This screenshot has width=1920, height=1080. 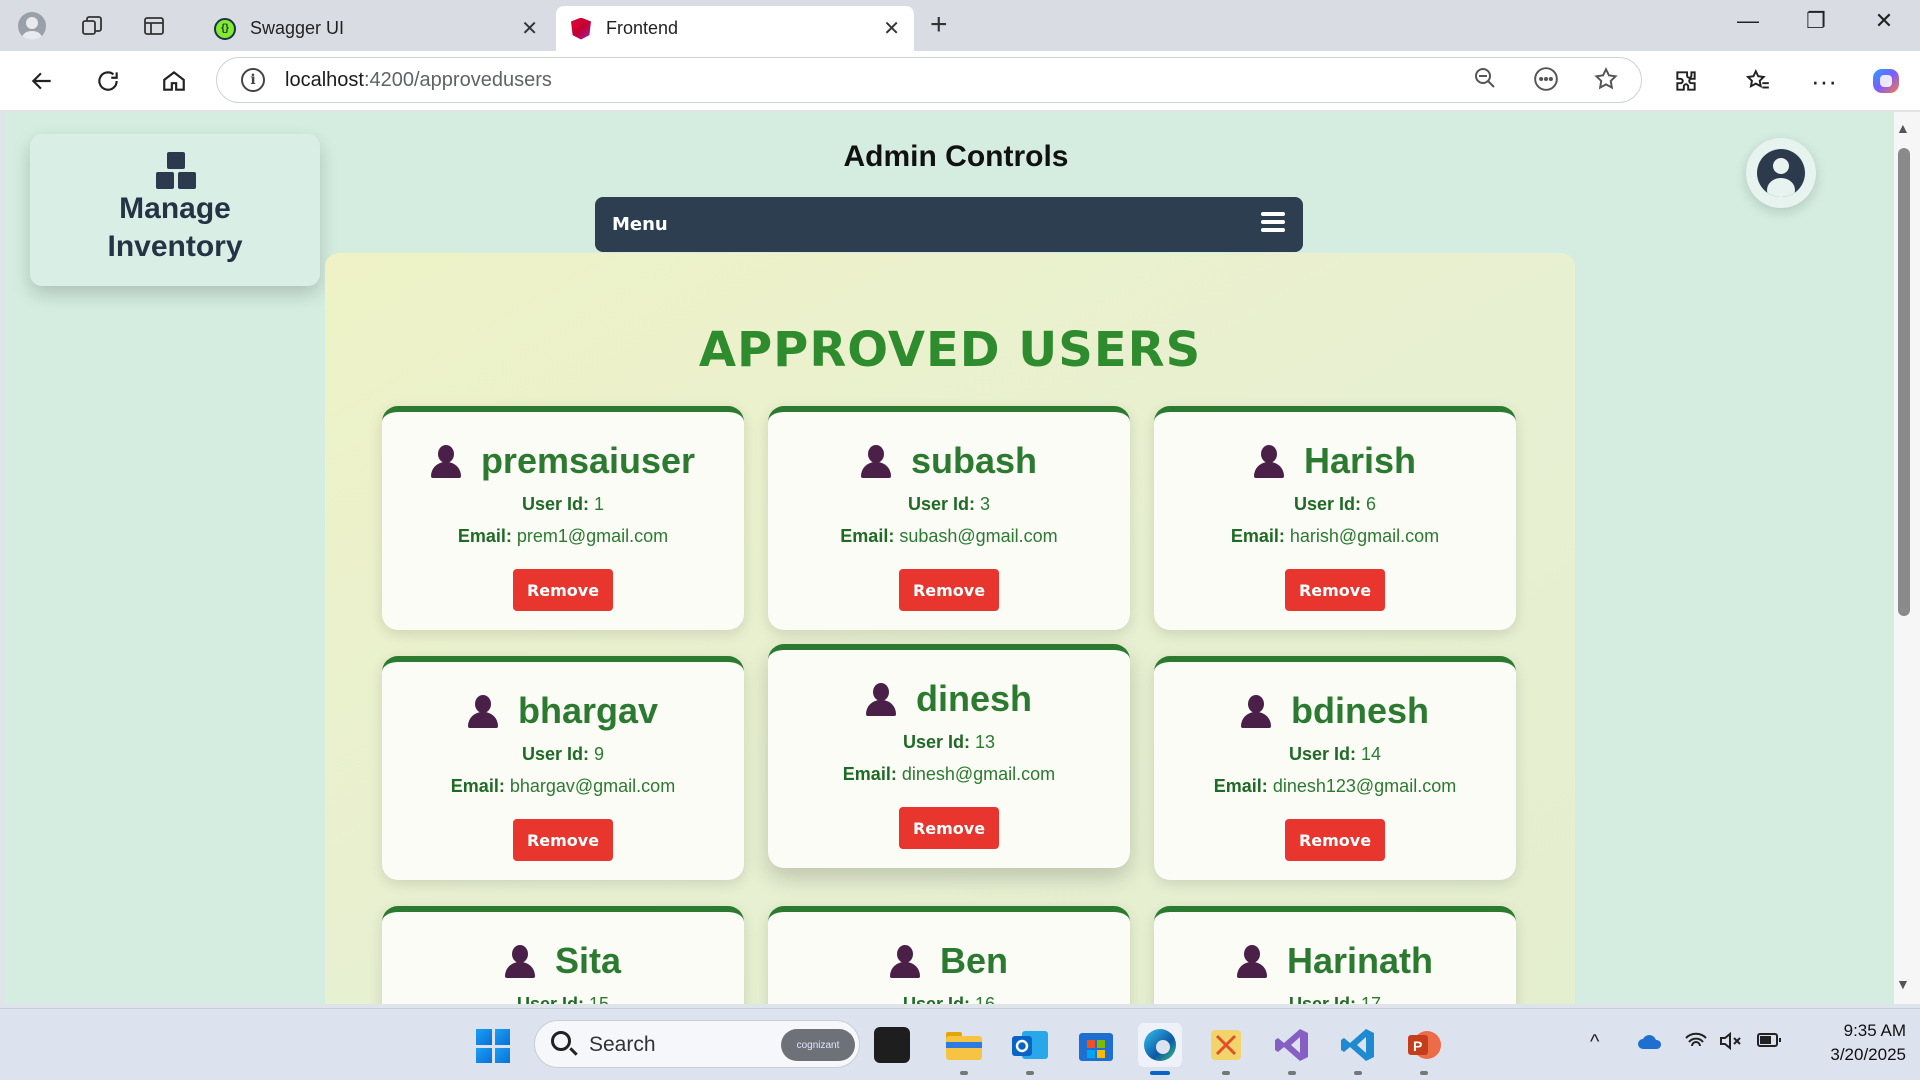 What do you see at coordinates (1546, 82) in the screenshot?
I see `more-actions-icon` at bounding box center [1546, 82].